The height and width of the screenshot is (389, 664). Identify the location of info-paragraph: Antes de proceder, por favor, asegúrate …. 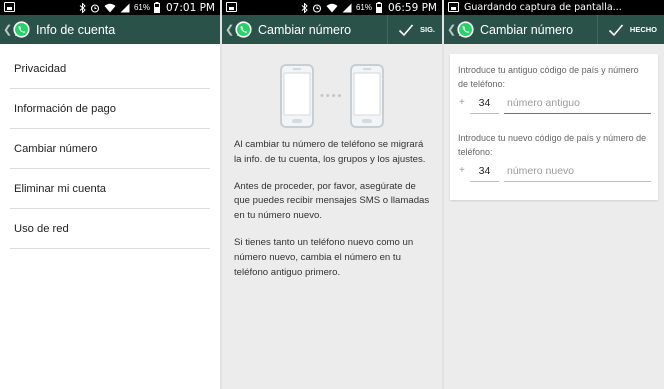
(332, 201).